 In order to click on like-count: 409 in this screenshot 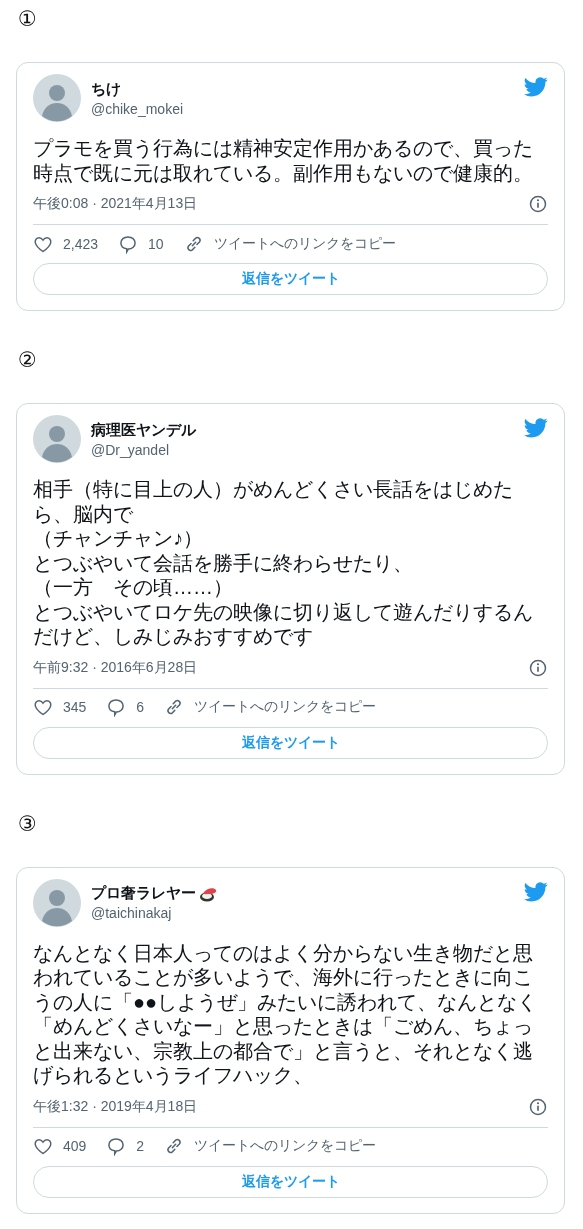, I will do `click(75, 1146)`.